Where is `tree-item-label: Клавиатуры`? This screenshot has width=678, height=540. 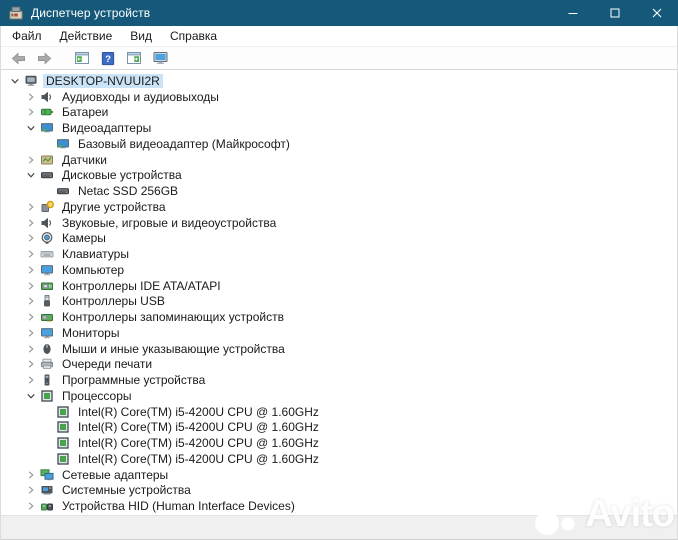 tree-item-label: Клавиатуры is located at coordinates (95, 254).